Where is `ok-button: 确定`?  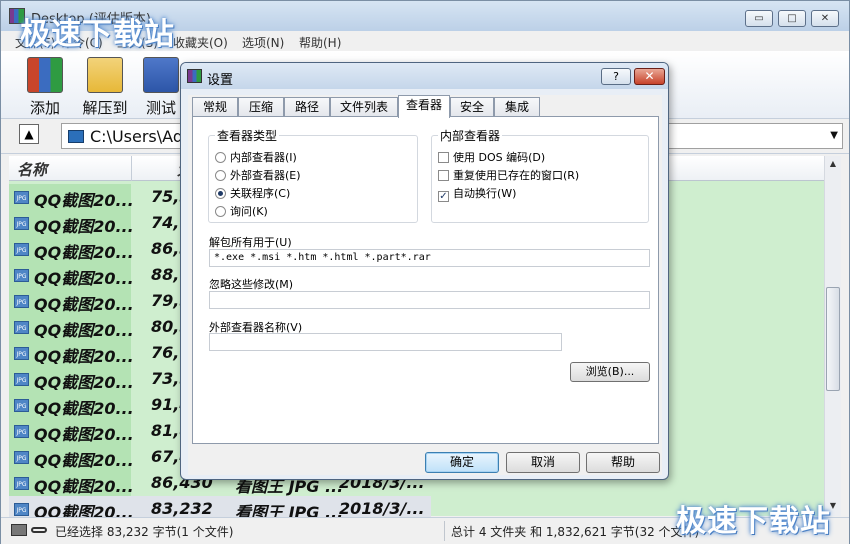
ok-button: 确定 is located at coordinates (462, 462).